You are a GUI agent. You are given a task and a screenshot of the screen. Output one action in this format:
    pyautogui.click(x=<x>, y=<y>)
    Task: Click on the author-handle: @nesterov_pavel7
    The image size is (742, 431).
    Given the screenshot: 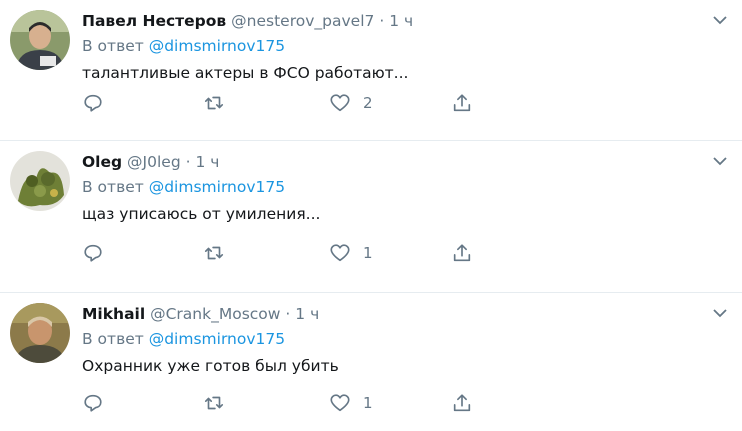 What is the action you would take?
    pyautogui.click(x=302, y=21)
    